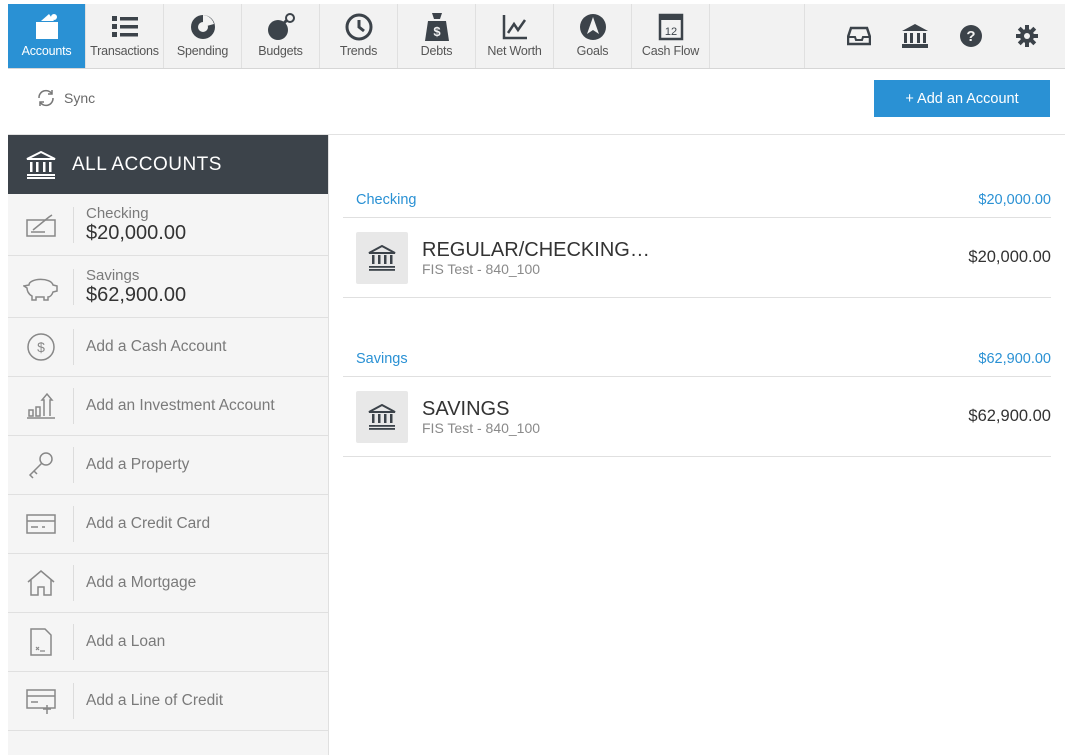  Describe the element at coordinates (40, 289) in the screenshot. I see `piggy-bank-icon` at that location.